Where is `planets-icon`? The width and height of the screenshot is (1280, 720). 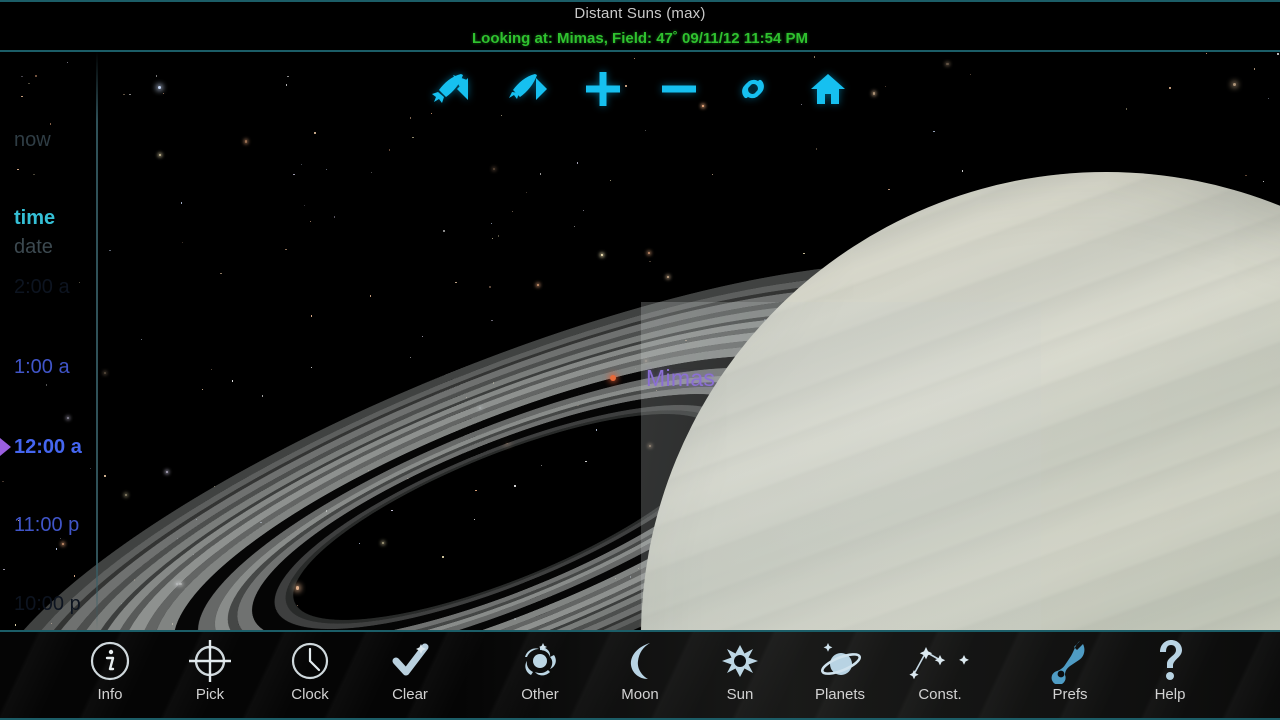 planets-icon is located at coordinates (840, 661).